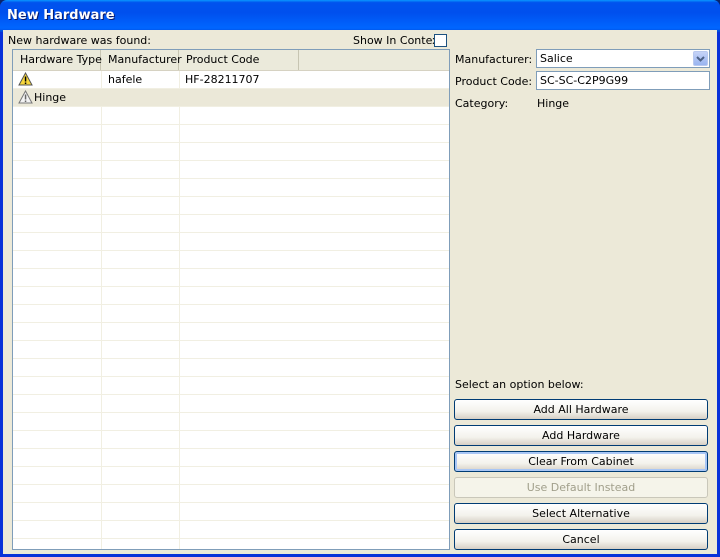  Describe the element at coordinates (556, 58) in the screenshot. I see `manufacturer-value: Salice` at that location.